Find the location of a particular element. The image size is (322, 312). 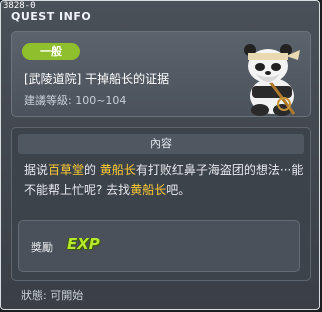

panda-npc-icon is located at coordinates (272, 80).